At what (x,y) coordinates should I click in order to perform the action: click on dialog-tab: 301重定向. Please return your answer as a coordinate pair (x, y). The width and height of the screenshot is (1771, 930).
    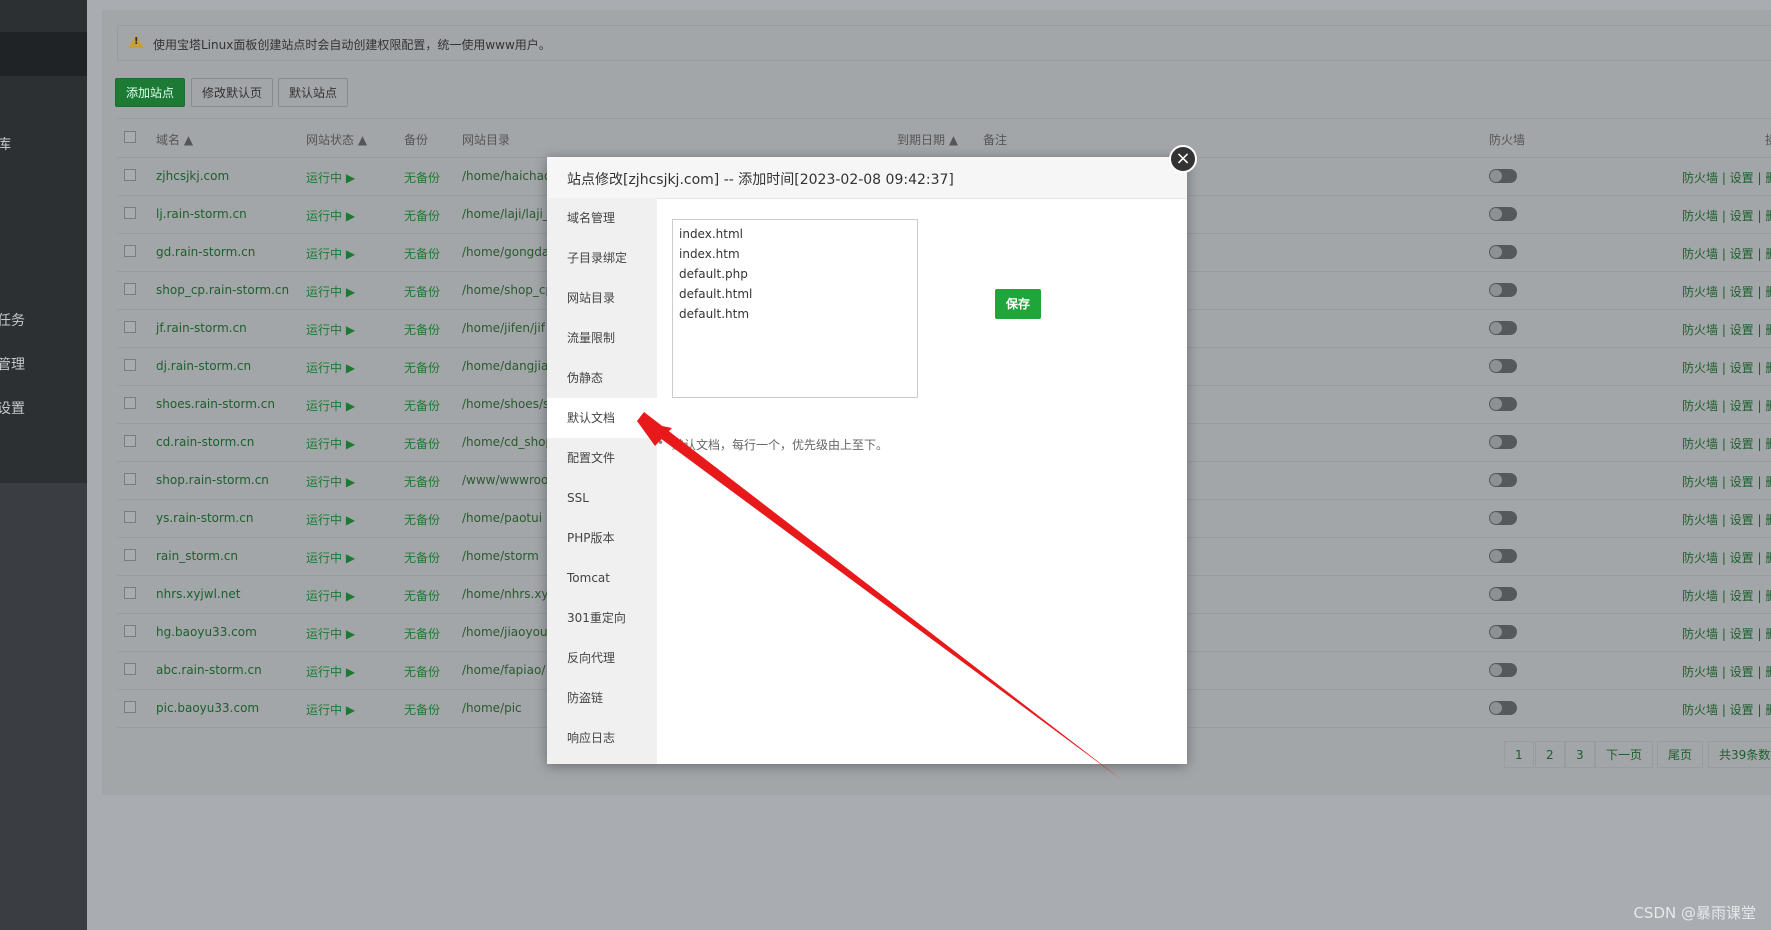
    Looking at the image, I should click on (602, 618).